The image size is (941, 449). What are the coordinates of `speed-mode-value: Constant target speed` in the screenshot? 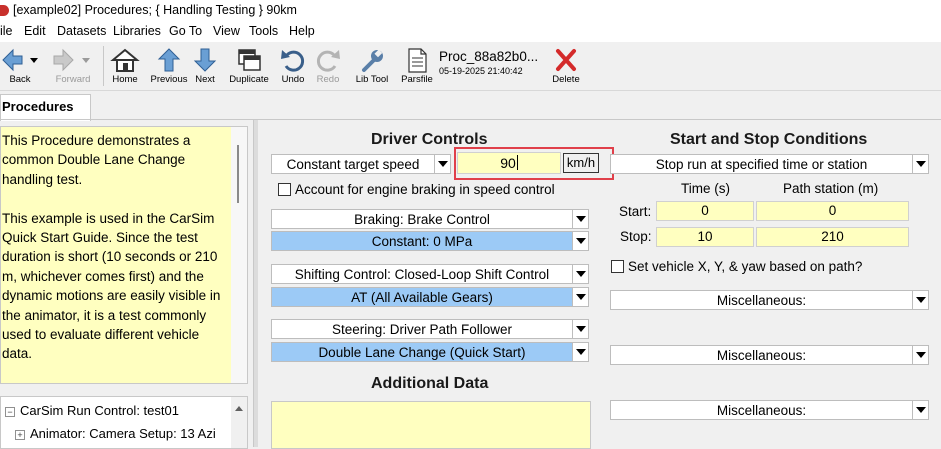 It's located at (353, 164).